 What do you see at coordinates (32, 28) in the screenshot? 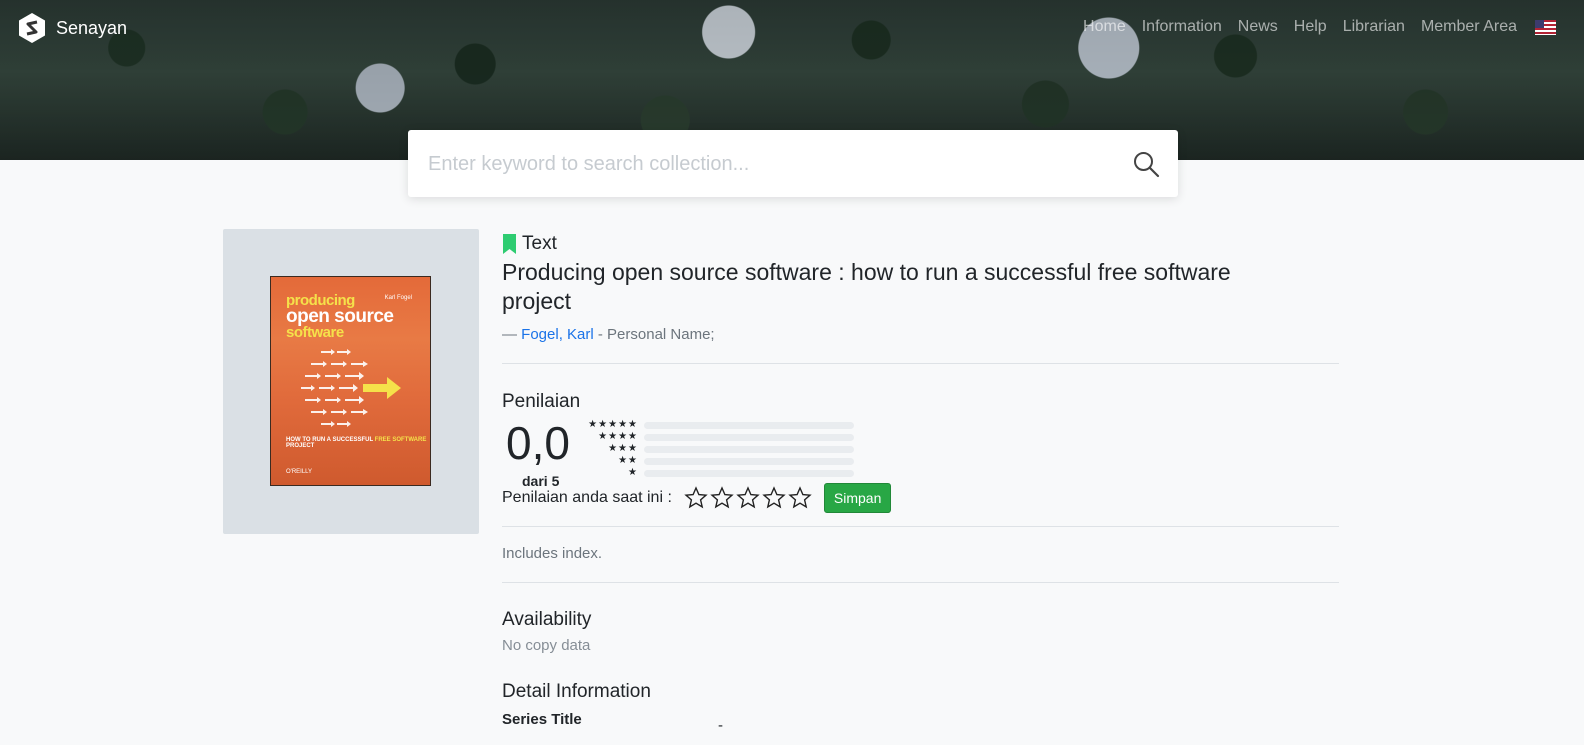
I see `senayan-logo-icon` at bounding box center [32, 28].